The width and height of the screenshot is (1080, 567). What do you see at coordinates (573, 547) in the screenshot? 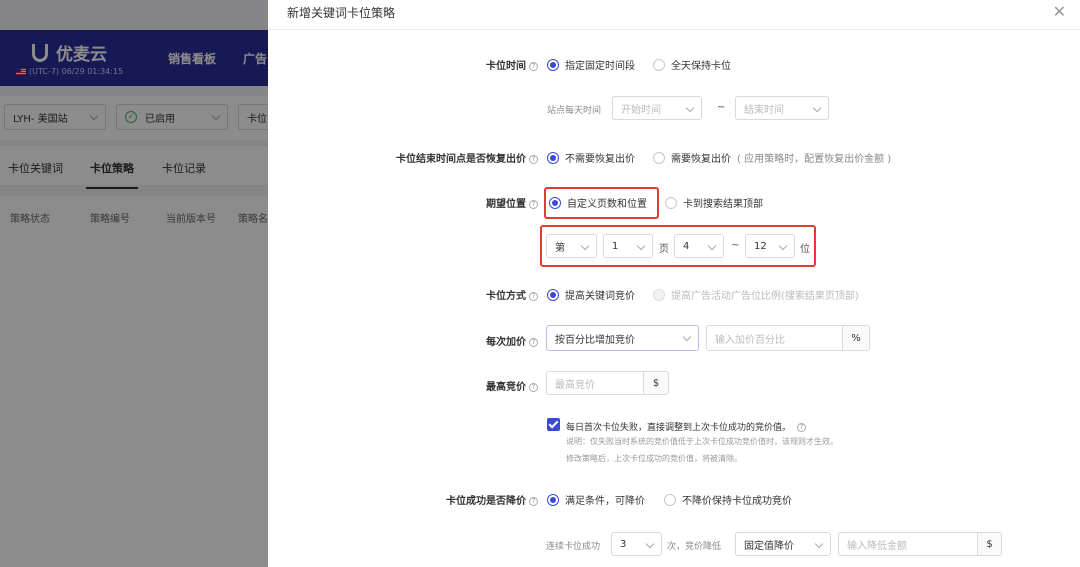
I see `consecutive-success-label: 连续卡位成功` at bounding box center [573, 547].